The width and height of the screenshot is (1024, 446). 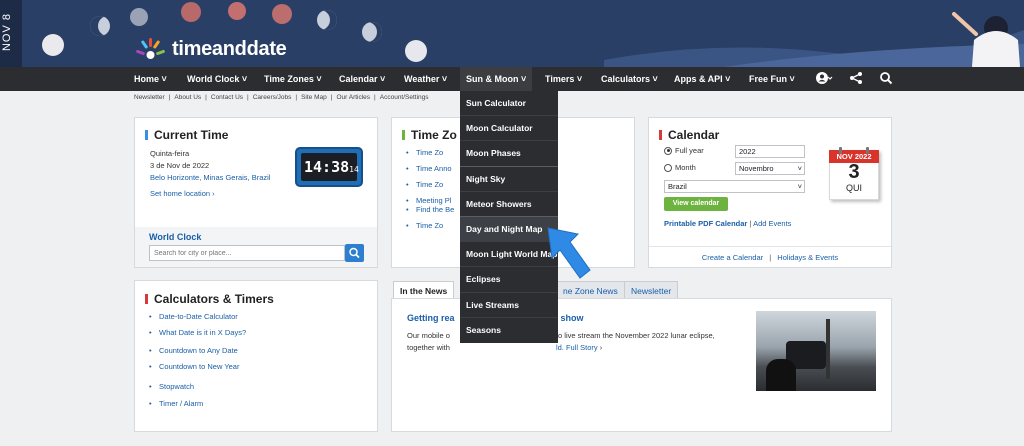 I want to click on link-contact: Contact Us, so click(x=227, y=97).